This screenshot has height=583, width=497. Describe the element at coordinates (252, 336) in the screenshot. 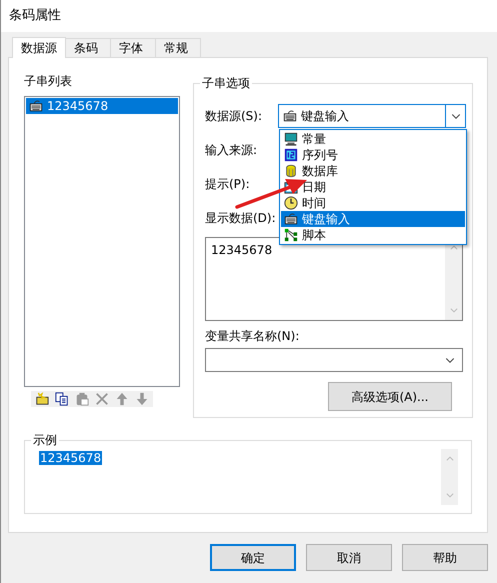

I see `field-label: 变量共享名称(N):` at that location.